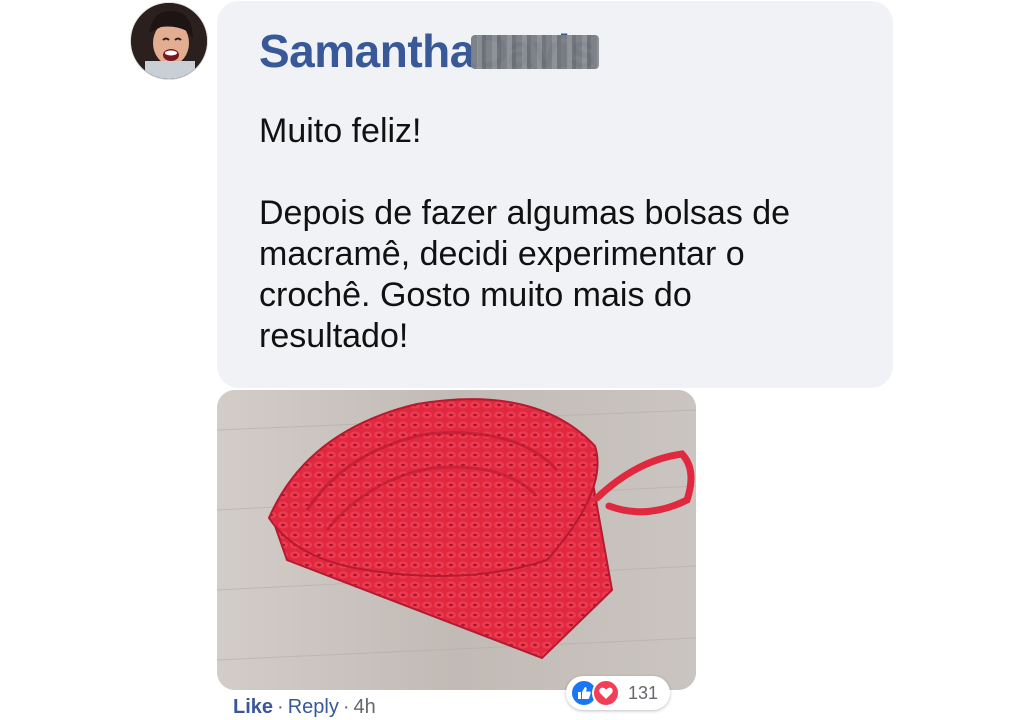 Image resolution: width=1024 pixels, height=720 pixels. I want to click on comment-text-line: resultado!, so click(334, 336).